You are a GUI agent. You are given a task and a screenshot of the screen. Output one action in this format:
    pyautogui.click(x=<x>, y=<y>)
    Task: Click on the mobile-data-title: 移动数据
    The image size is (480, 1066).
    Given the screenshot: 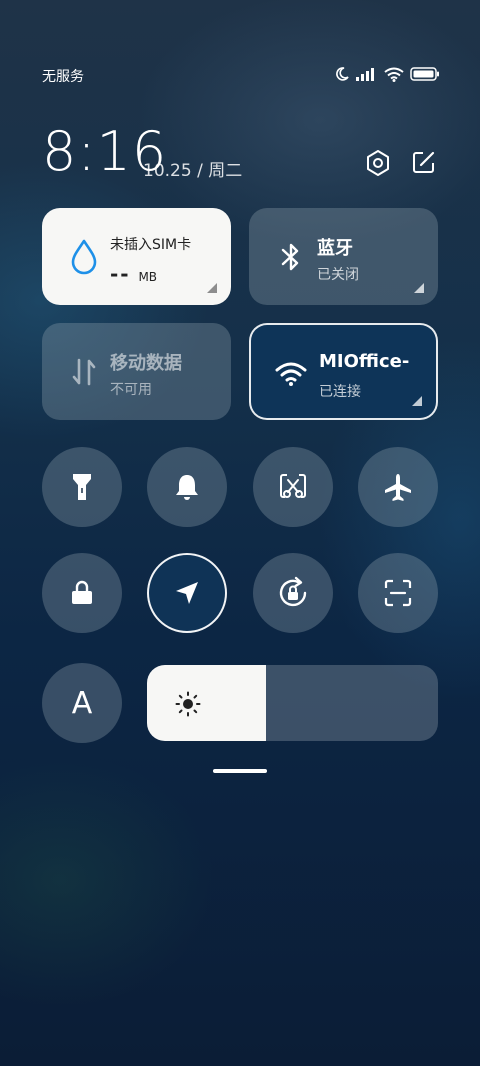 What is the action you would take?
    pyautogui.click(x=146, y=363)
    